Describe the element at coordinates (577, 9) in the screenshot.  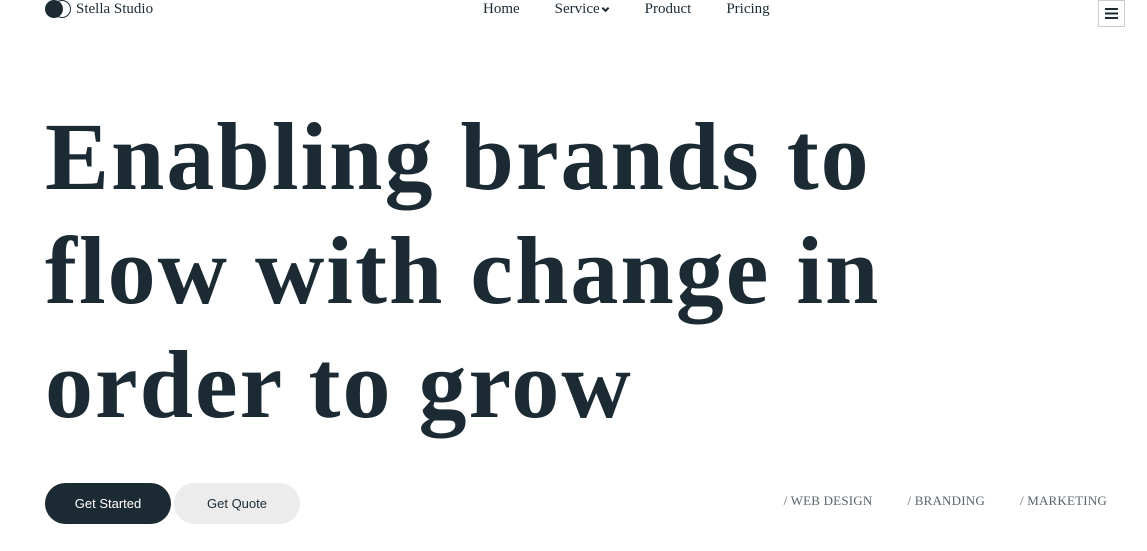
I see `nav-service-label: Service` at that location.